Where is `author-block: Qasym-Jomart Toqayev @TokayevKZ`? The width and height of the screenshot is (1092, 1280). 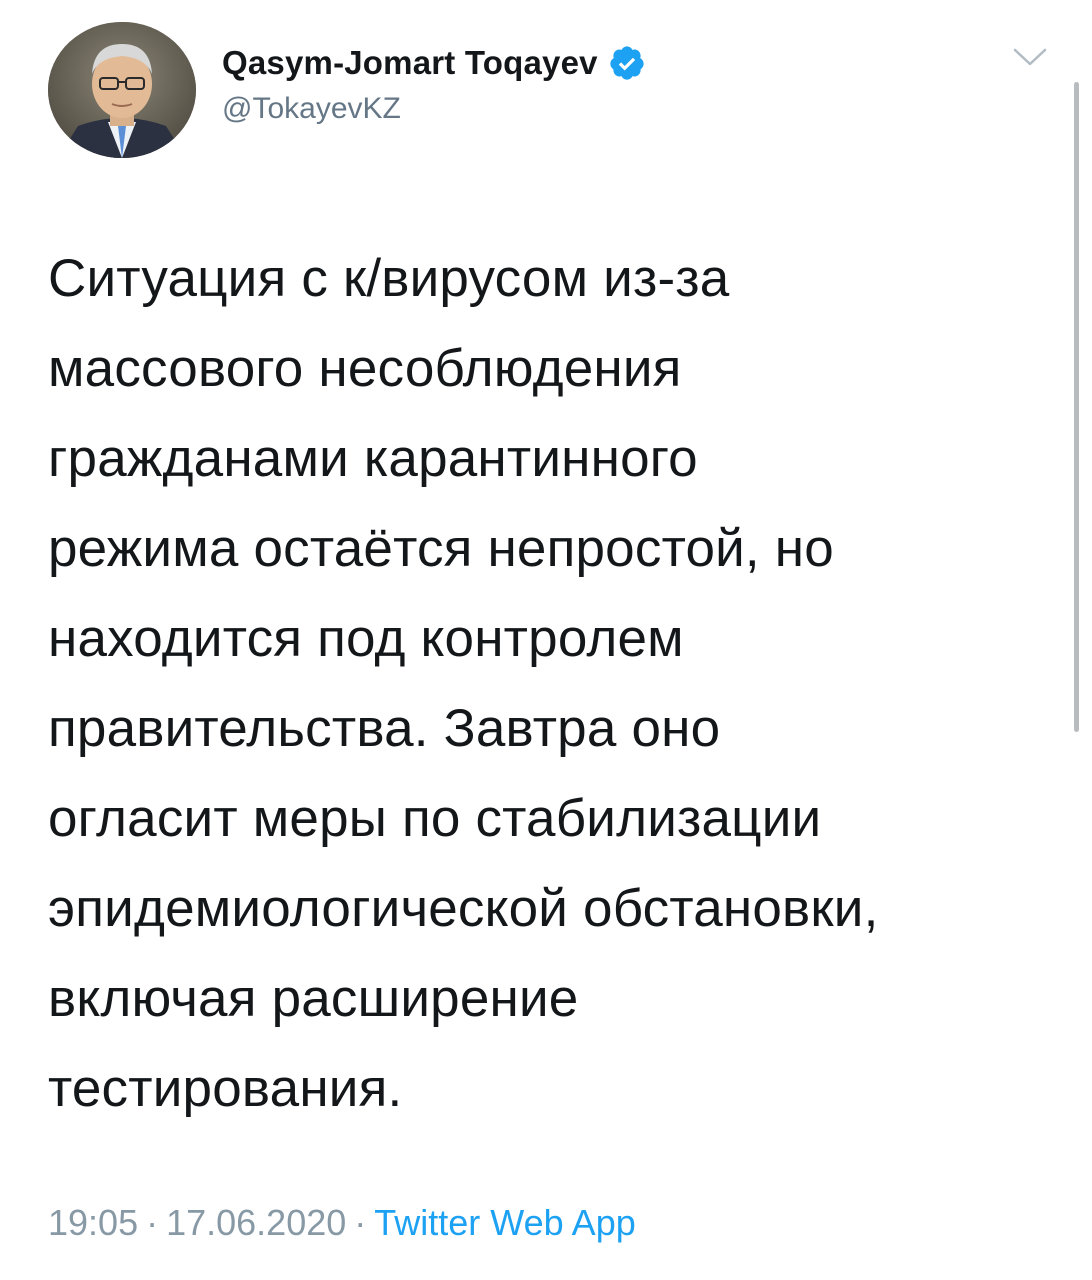 author-block: Qasym-Jomart Toqayev @TokayevKZ is located at coordinates (434, 83).